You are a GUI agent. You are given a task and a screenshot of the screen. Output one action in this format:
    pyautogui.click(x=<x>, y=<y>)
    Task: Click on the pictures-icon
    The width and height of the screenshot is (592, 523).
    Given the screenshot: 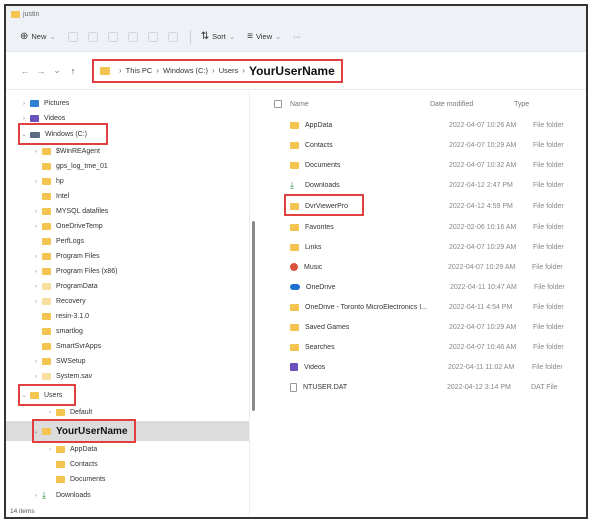 What is the action you would take?
    pyautogui.click(x=34, y=103)
    